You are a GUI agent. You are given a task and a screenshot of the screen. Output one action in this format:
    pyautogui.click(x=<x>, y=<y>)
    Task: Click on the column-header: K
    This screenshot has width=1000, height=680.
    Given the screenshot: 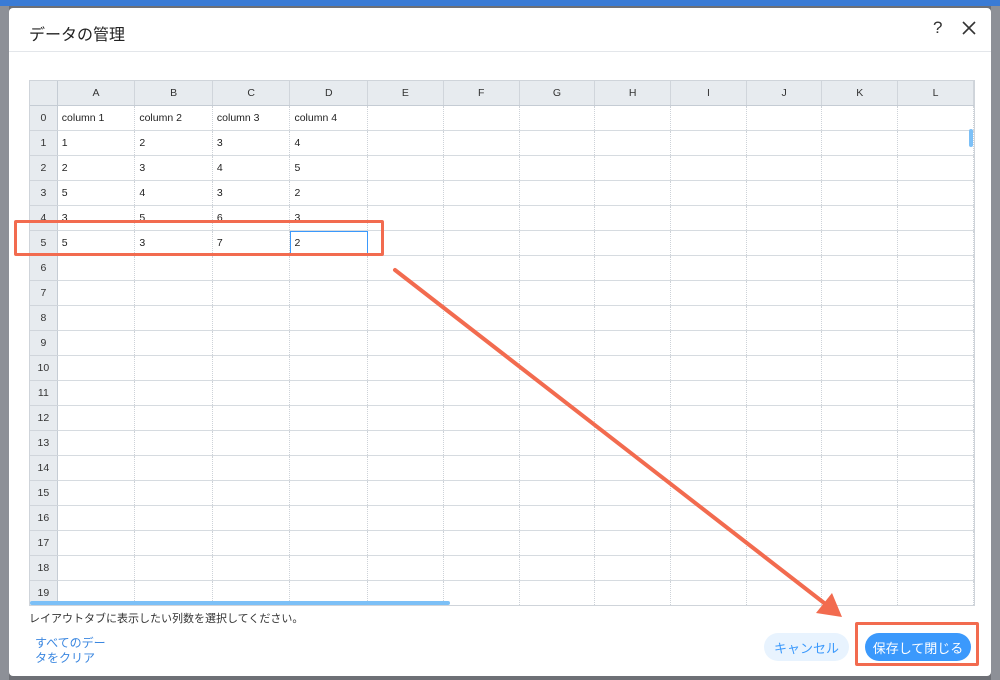 What is the action you would take?
    pyautogui.click(x=860, y=93)
    